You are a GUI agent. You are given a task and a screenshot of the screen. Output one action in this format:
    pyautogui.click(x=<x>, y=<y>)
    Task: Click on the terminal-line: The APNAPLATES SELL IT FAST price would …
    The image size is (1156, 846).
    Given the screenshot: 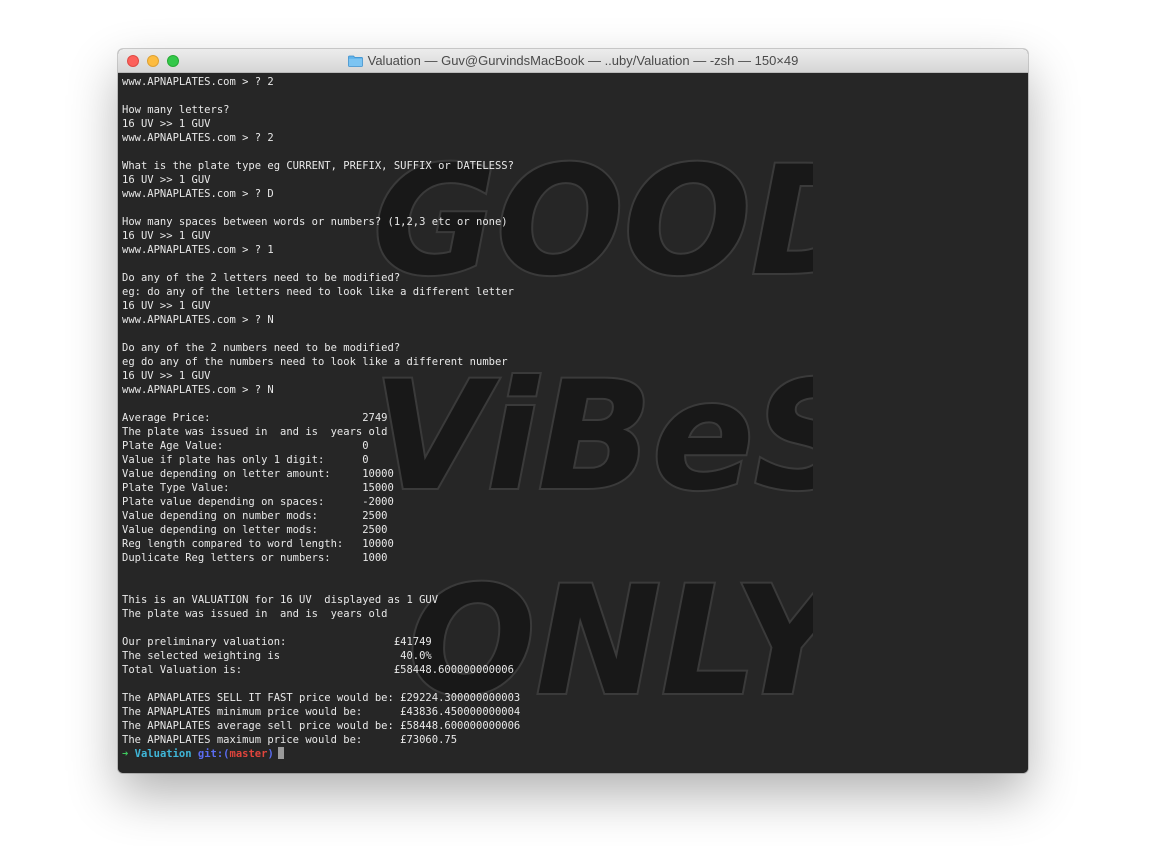 What is the action you would take?
    pyautogui.click(x=321, y=698)
    